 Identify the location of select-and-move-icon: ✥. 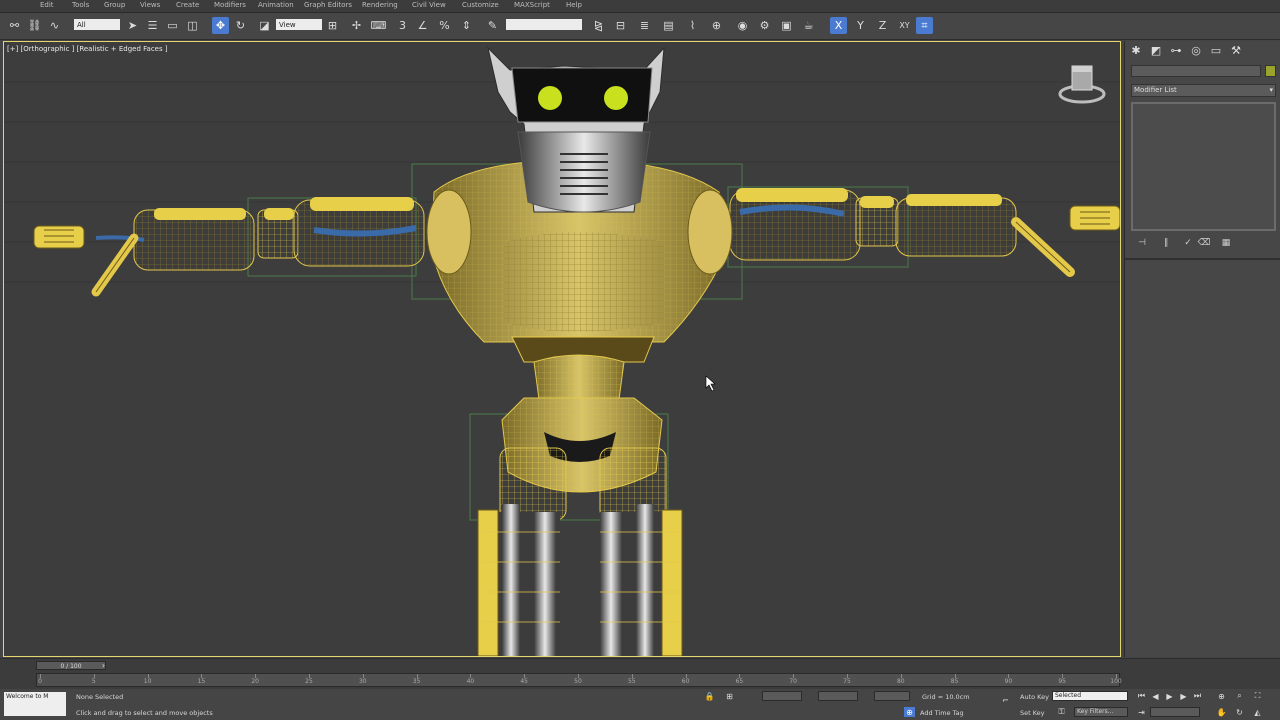
(220, 25).